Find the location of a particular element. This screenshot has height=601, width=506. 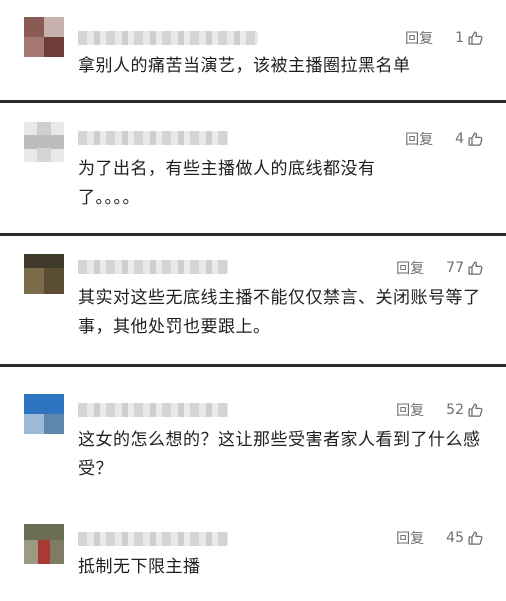

comment-text: 其实对这些无底线主播不能仅仅禁言、关闭账号等了事，其他处罚也要跟上。 is located at coordinates (279, 312).